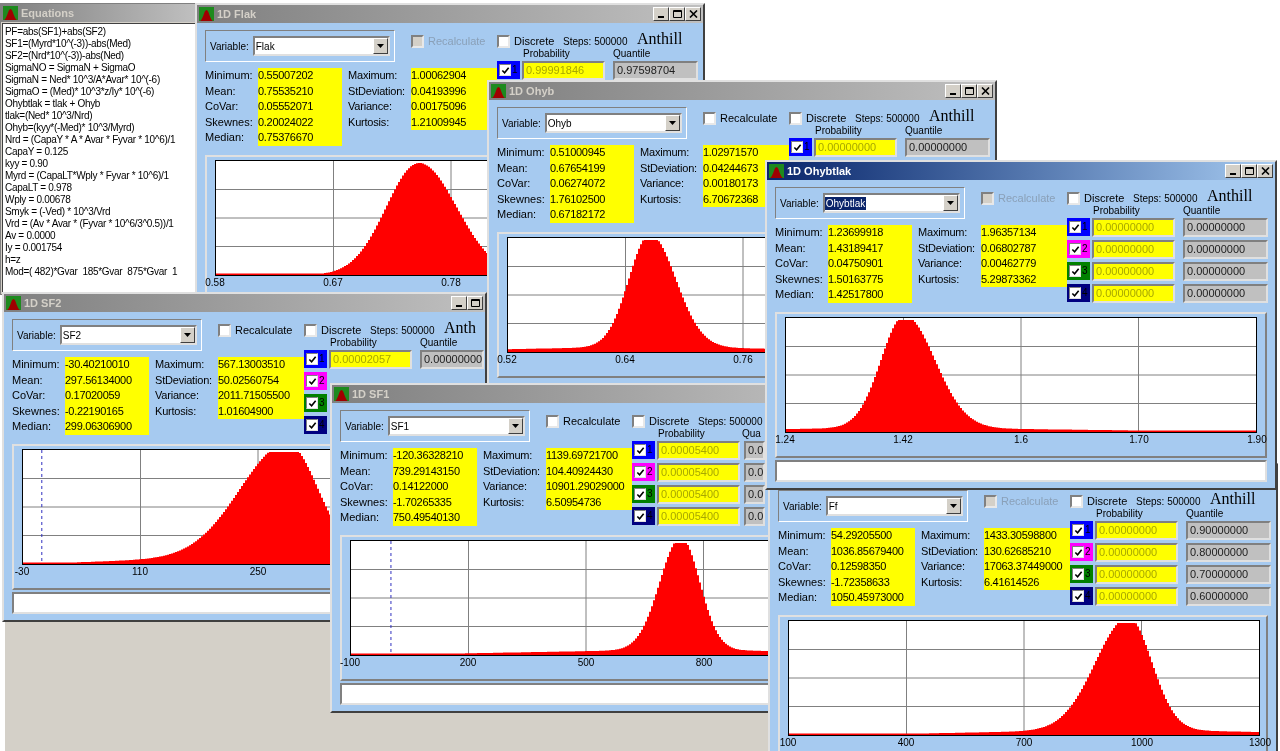 This screenshot has width=1280, height=751. What do you see at coordinates (70, 68) in the screenshot?
I see `equation-line: SigmaNO = SigmaN + SigmaO` at bounding box center [70, 68].